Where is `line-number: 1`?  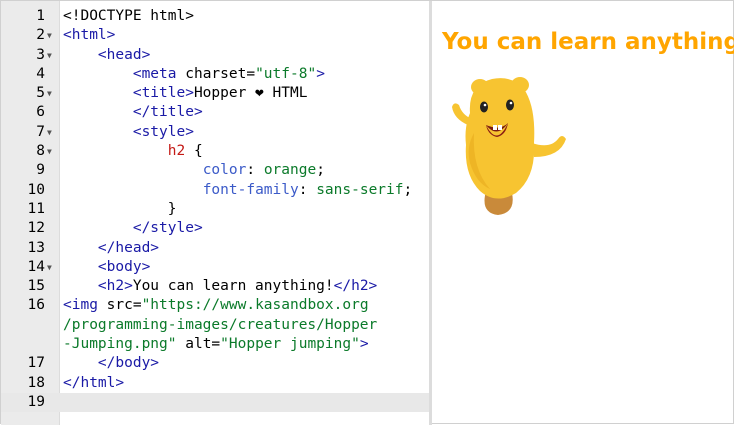 line-number: 1 is located at coordinates (40, 16).